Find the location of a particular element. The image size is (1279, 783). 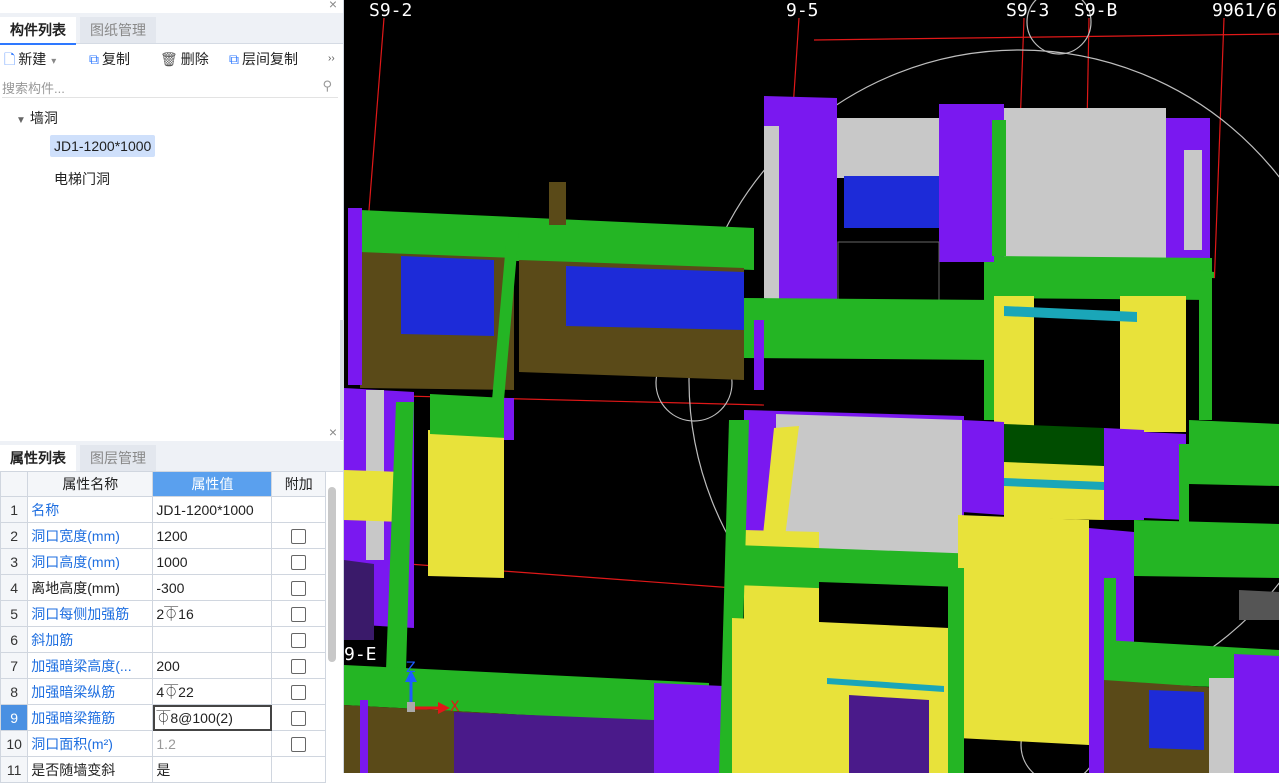

row-number: 11 is located at coordinates (14, 769).